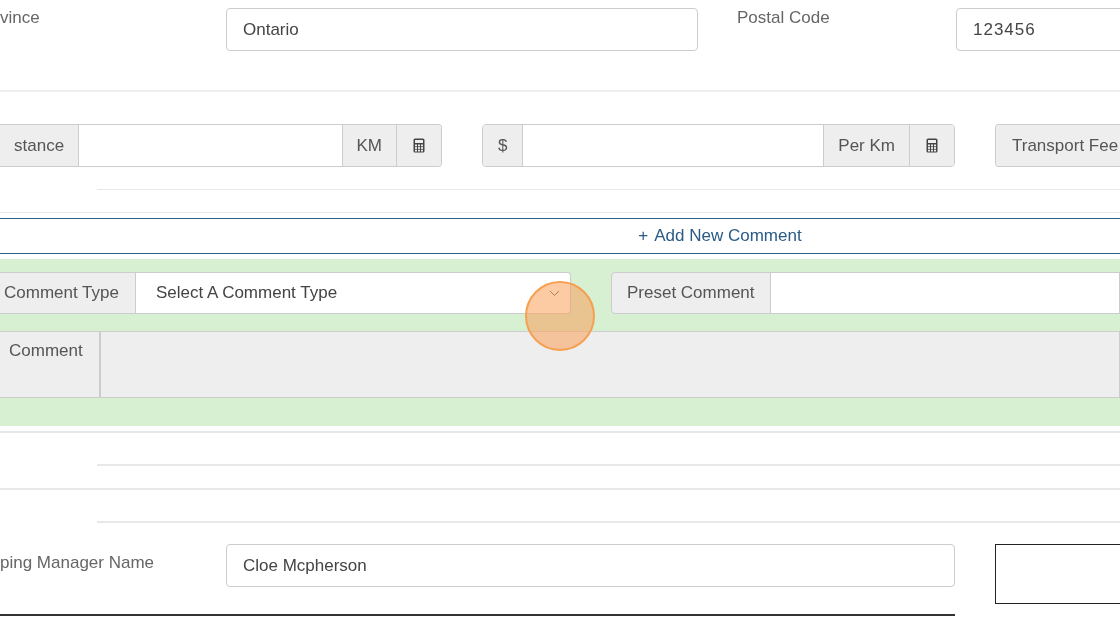 The height and width of the screenshot is (626, 1120). I want to click on field-label: vince, so click(20, 17).